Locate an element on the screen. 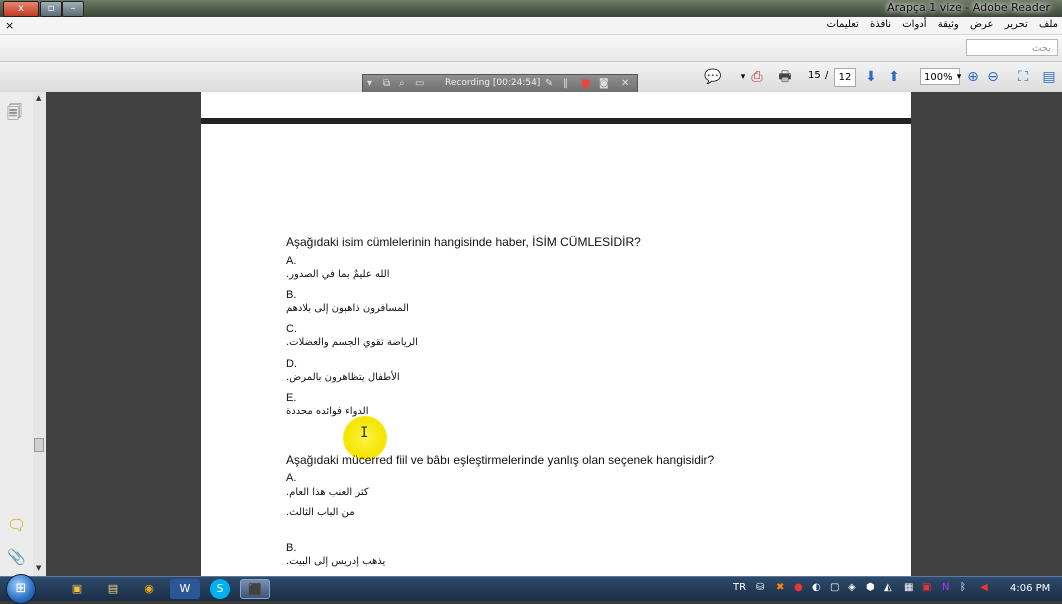  close-recording-icon: ✕ is located at coordinates (625, 83).